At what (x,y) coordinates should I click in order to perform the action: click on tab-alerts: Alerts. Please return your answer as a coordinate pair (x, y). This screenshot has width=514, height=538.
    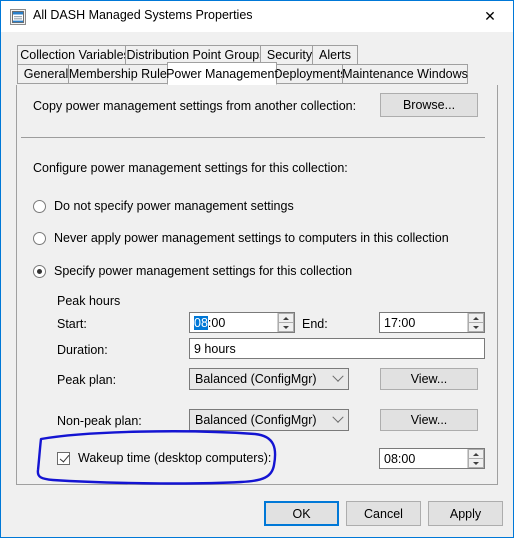
    Looking at the image, I should click on (335, 55).